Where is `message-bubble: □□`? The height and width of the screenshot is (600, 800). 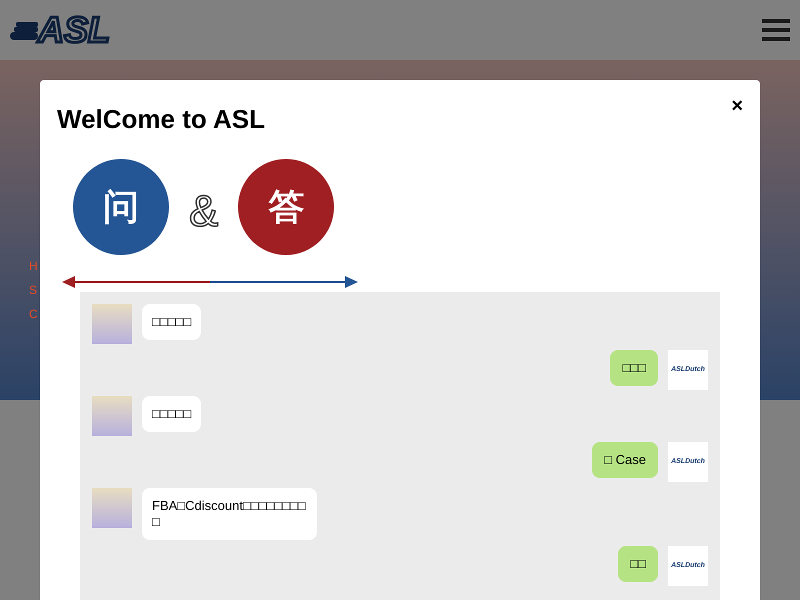
message-bubble: □□ is located at coordinates (638, 564).